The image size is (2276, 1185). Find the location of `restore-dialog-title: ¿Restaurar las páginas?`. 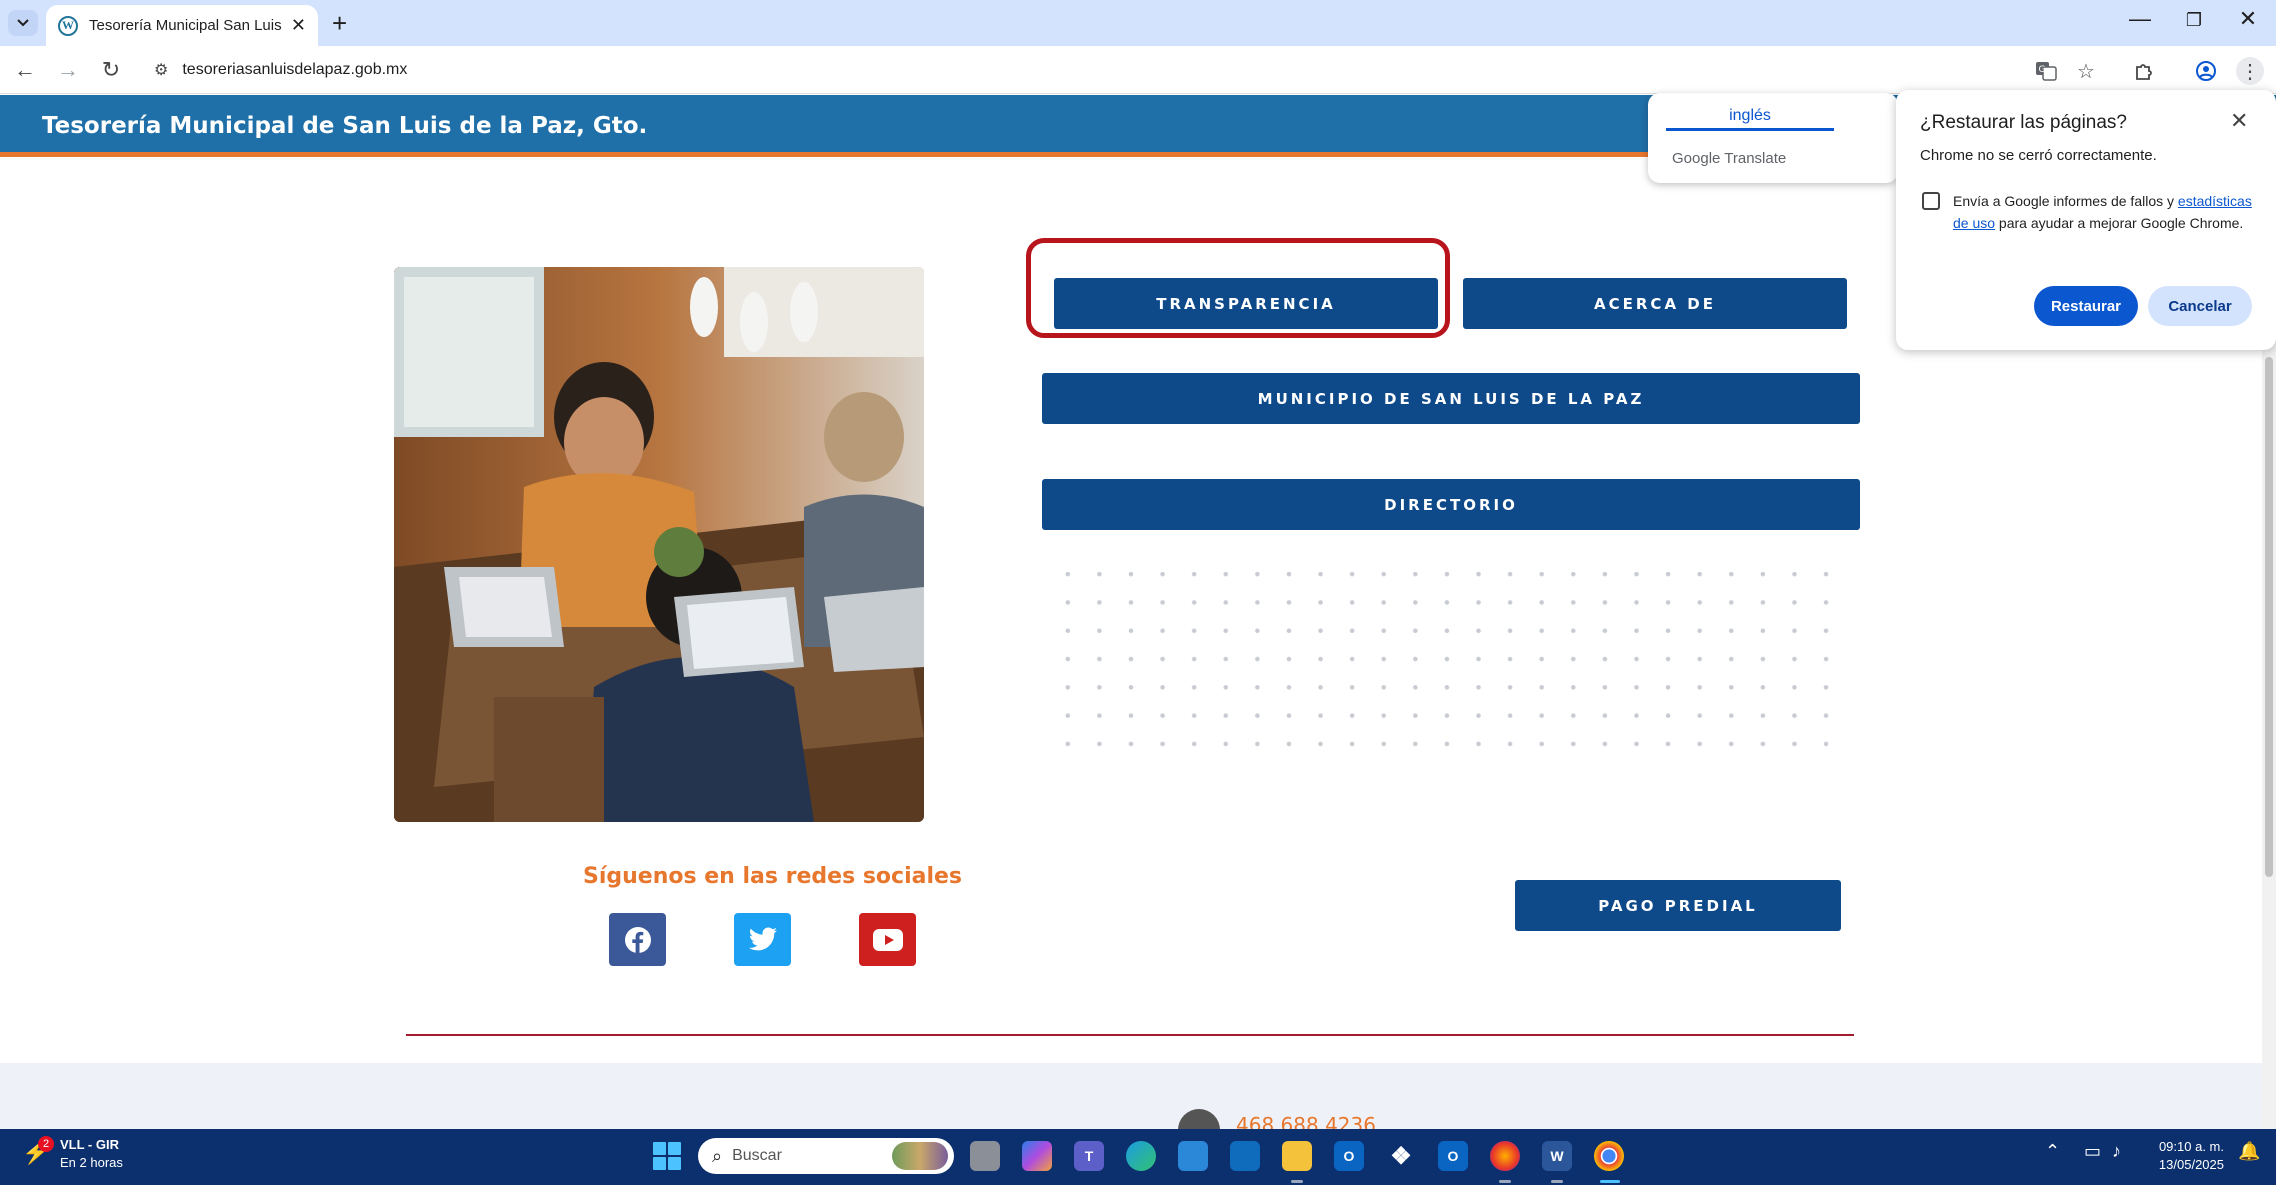

restore-dialog-title: ¿Restaurar las páginas? is located at coordinates (2023, 122).